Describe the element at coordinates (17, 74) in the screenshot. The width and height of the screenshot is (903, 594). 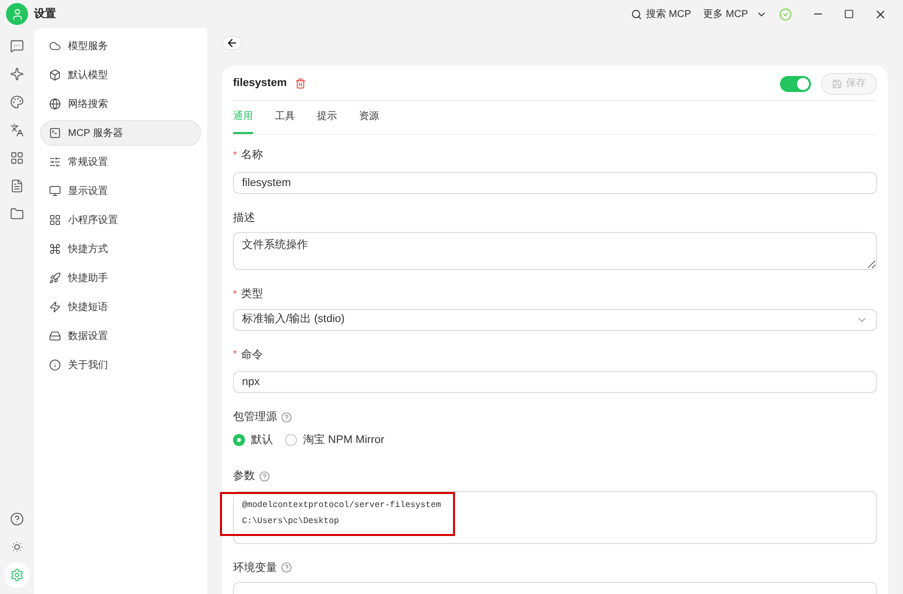
I see `sparkle-icon` at that location.